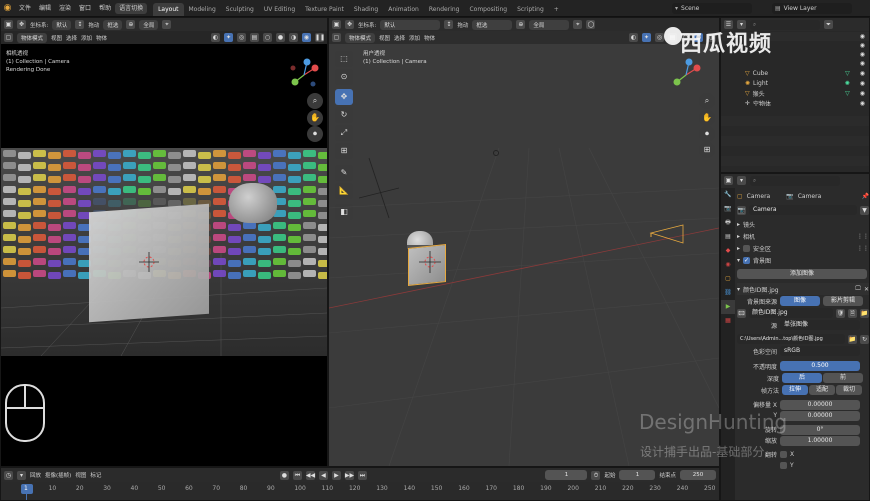 The height and width of the screenshot is (501, 870). Describe the element at coordinates (633, 37) in the screenshot. I see `visibility-icon: ◐` at that location.